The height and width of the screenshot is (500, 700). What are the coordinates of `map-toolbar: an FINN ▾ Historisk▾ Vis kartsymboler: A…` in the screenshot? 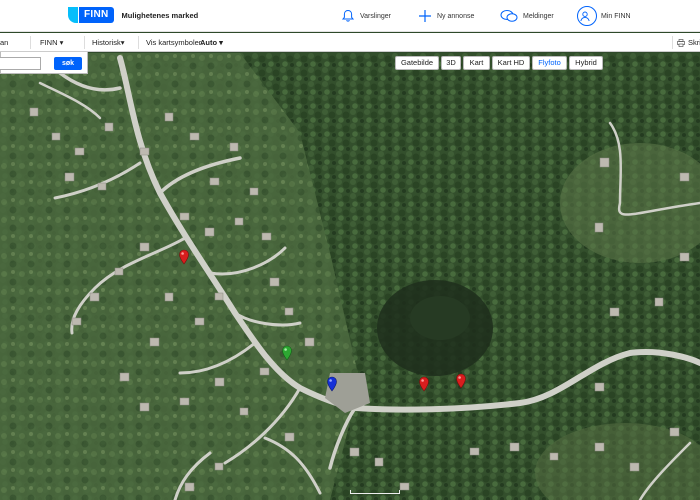 It's located at (350, 42).